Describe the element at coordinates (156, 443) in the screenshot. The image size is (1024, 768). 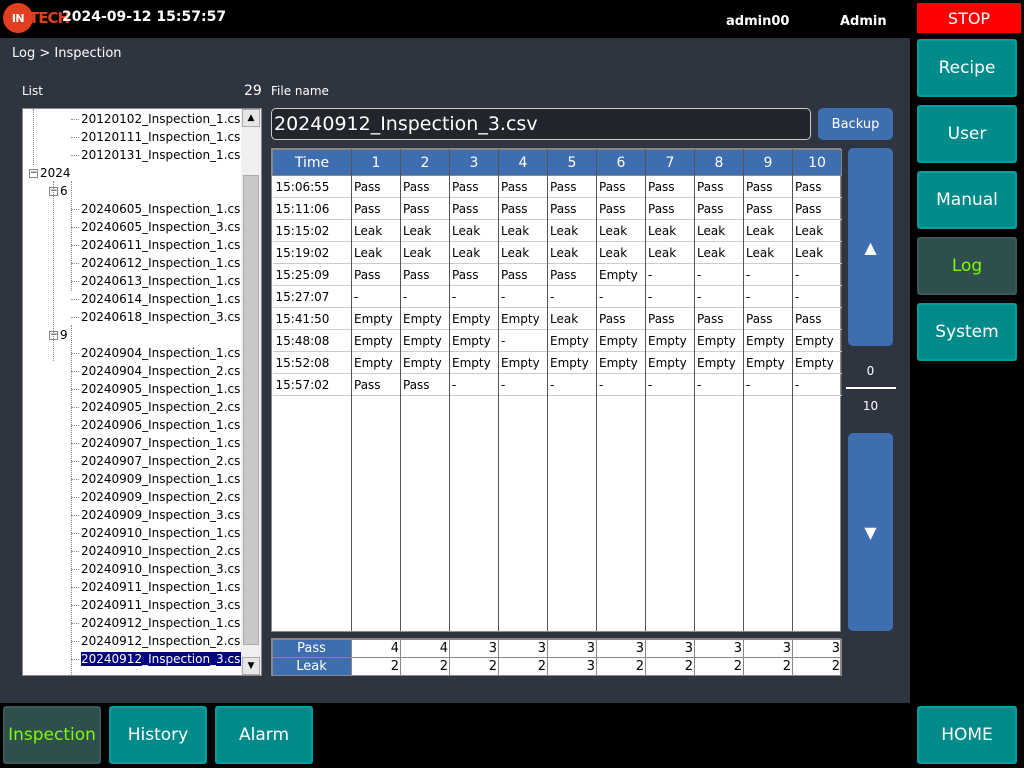
I see `tree-file-item: 20240907_Inspection_1.csv` at that location.